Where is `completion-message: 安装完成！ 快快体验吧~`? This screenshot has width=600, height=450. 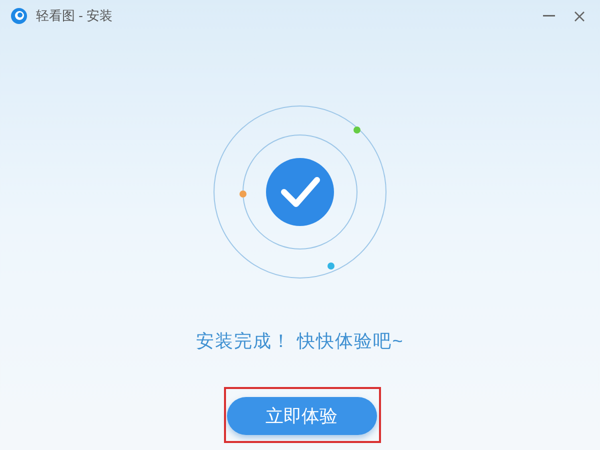 completion-message: 安装完成！ 快快体验吧~ is located at coordinates (300, 341).